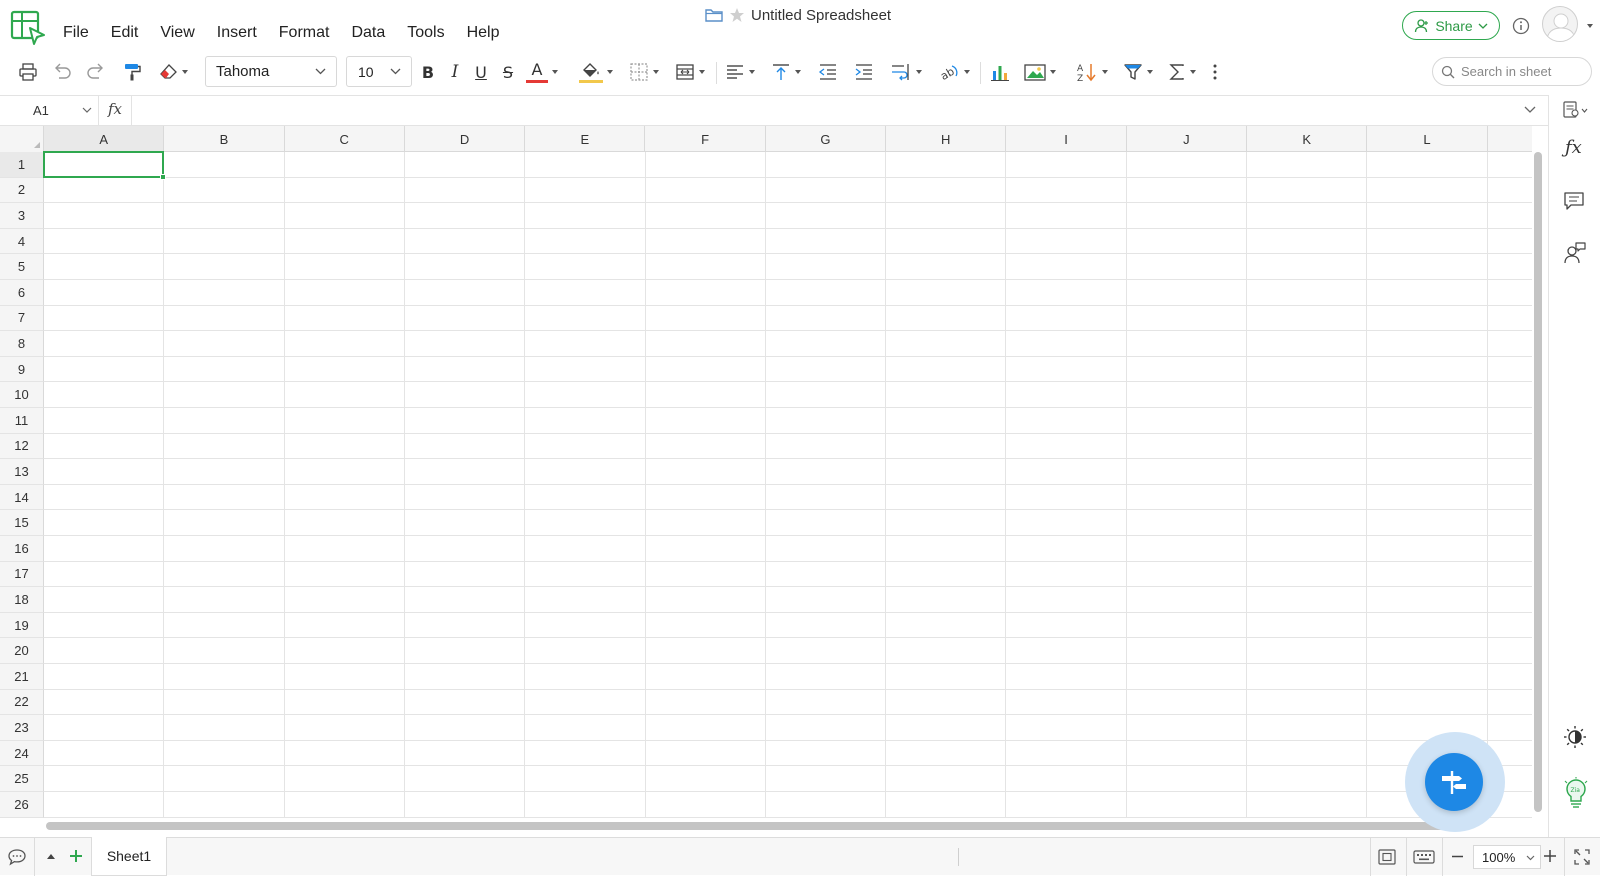 This screenshot has width=1600, height=876. I want to click on star-icon, so click(737, 15).